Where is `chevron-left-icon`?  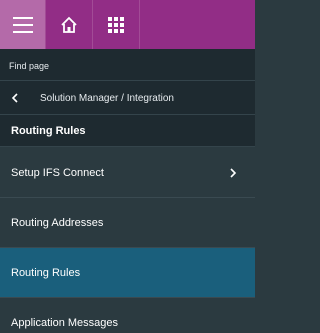
chevron-left-icon is located at coordinates (15, 98).